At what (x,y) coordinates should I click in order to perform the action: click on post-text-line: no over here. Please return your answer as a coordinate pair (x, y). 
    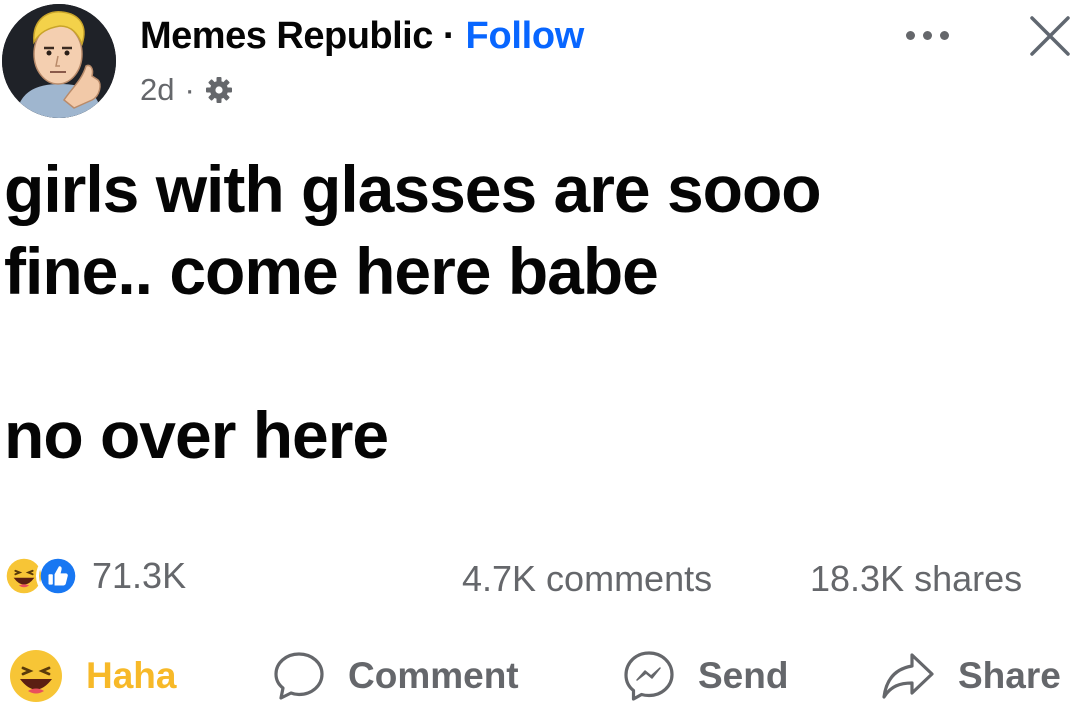
    Looking at the image, I should click on (196, 435).